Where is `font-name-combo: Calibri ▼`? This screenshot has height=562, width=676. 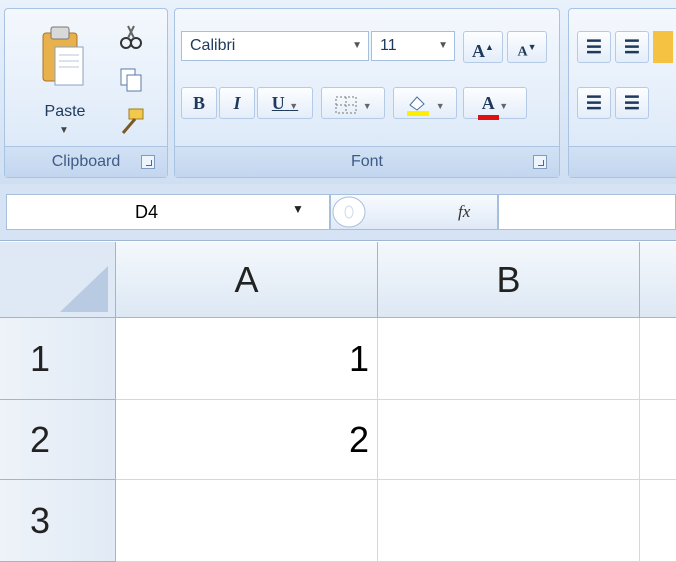
font-name-combo: Calibri ▼ is located at coordinates (275, 46).